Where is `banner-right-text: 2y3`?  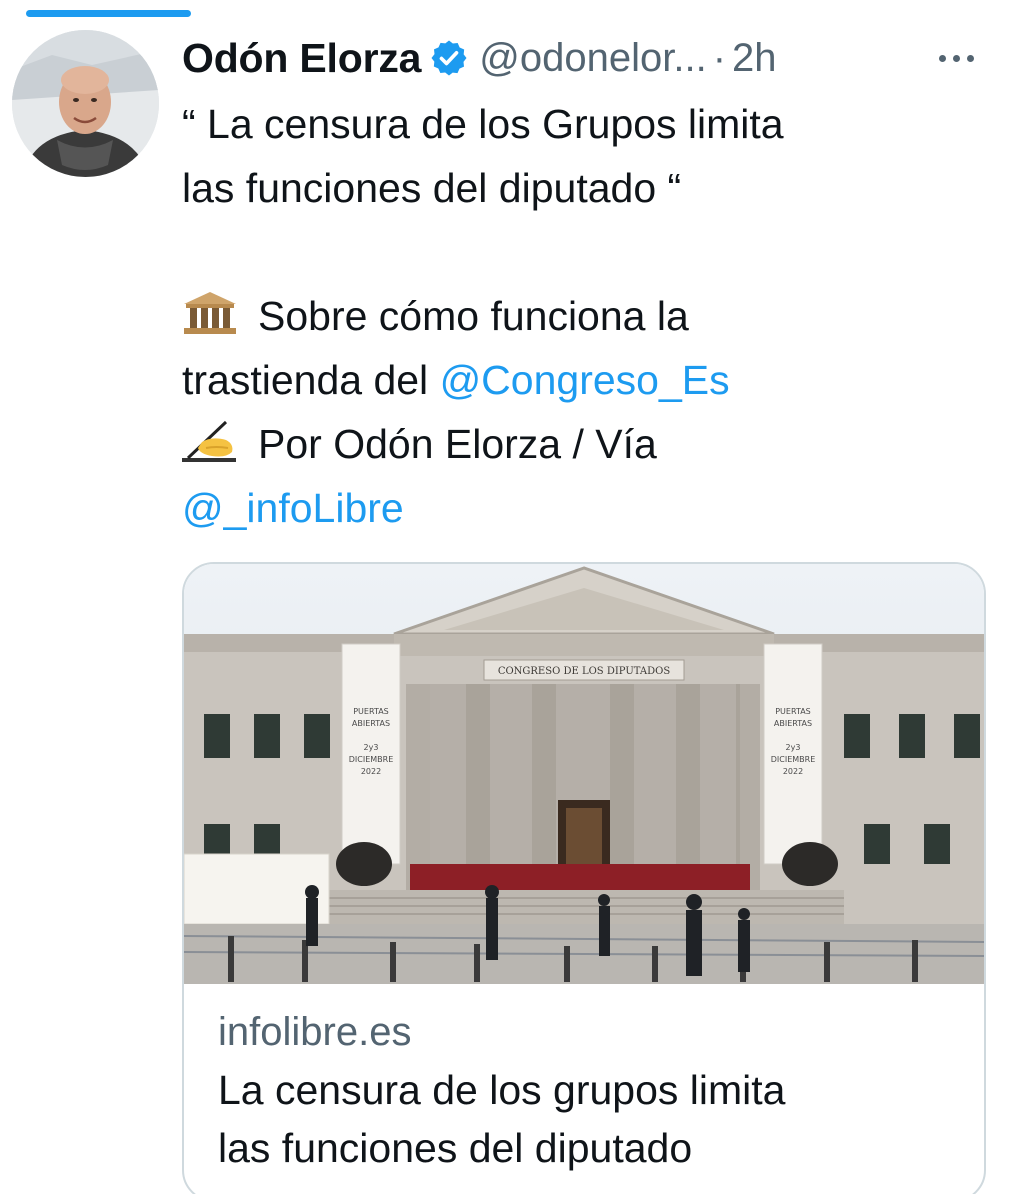 banner-right-text: 2y3 is located at coordinates (793, 747).